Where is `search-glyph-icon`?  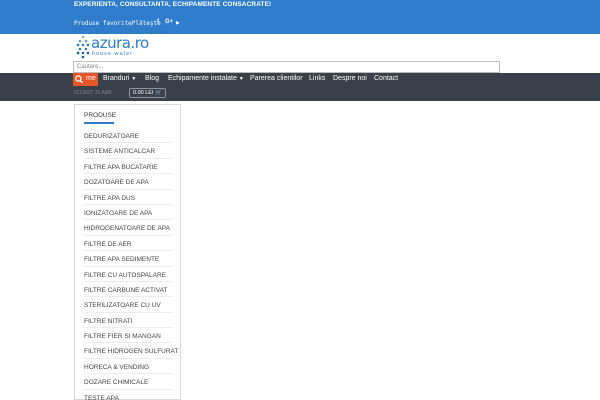
search-glyph-icon is located at coordinates (79, 79).